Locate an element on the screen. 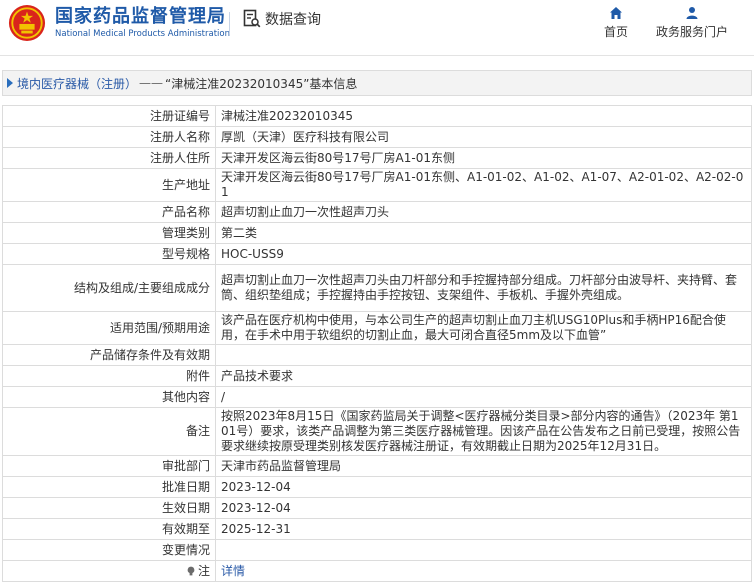  table-row: 注册证编号 津械注准20232010345 is located at coordinates (377, 116).